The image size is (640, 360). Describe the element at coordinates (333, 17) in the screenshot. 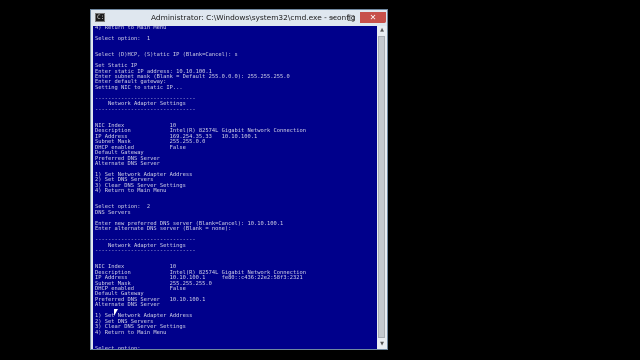

I see `minimize-button: —` at that location.